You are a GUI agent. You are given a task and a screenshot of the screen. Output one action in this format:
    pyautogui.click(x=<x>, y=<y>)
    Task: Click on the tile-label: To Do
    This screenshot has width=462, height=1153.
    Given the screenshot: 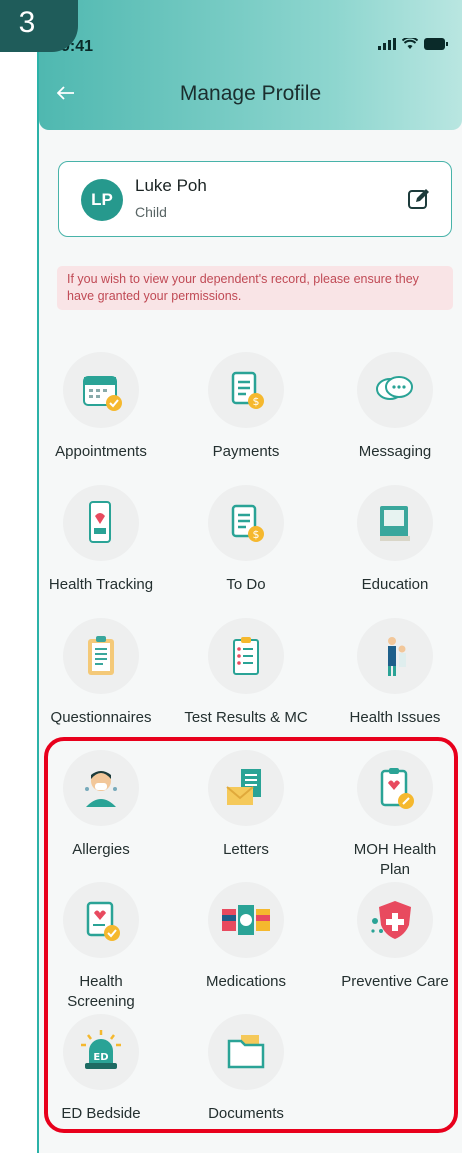 What is the action you would take?
    pyautogui.click(x=246, y=584)
    